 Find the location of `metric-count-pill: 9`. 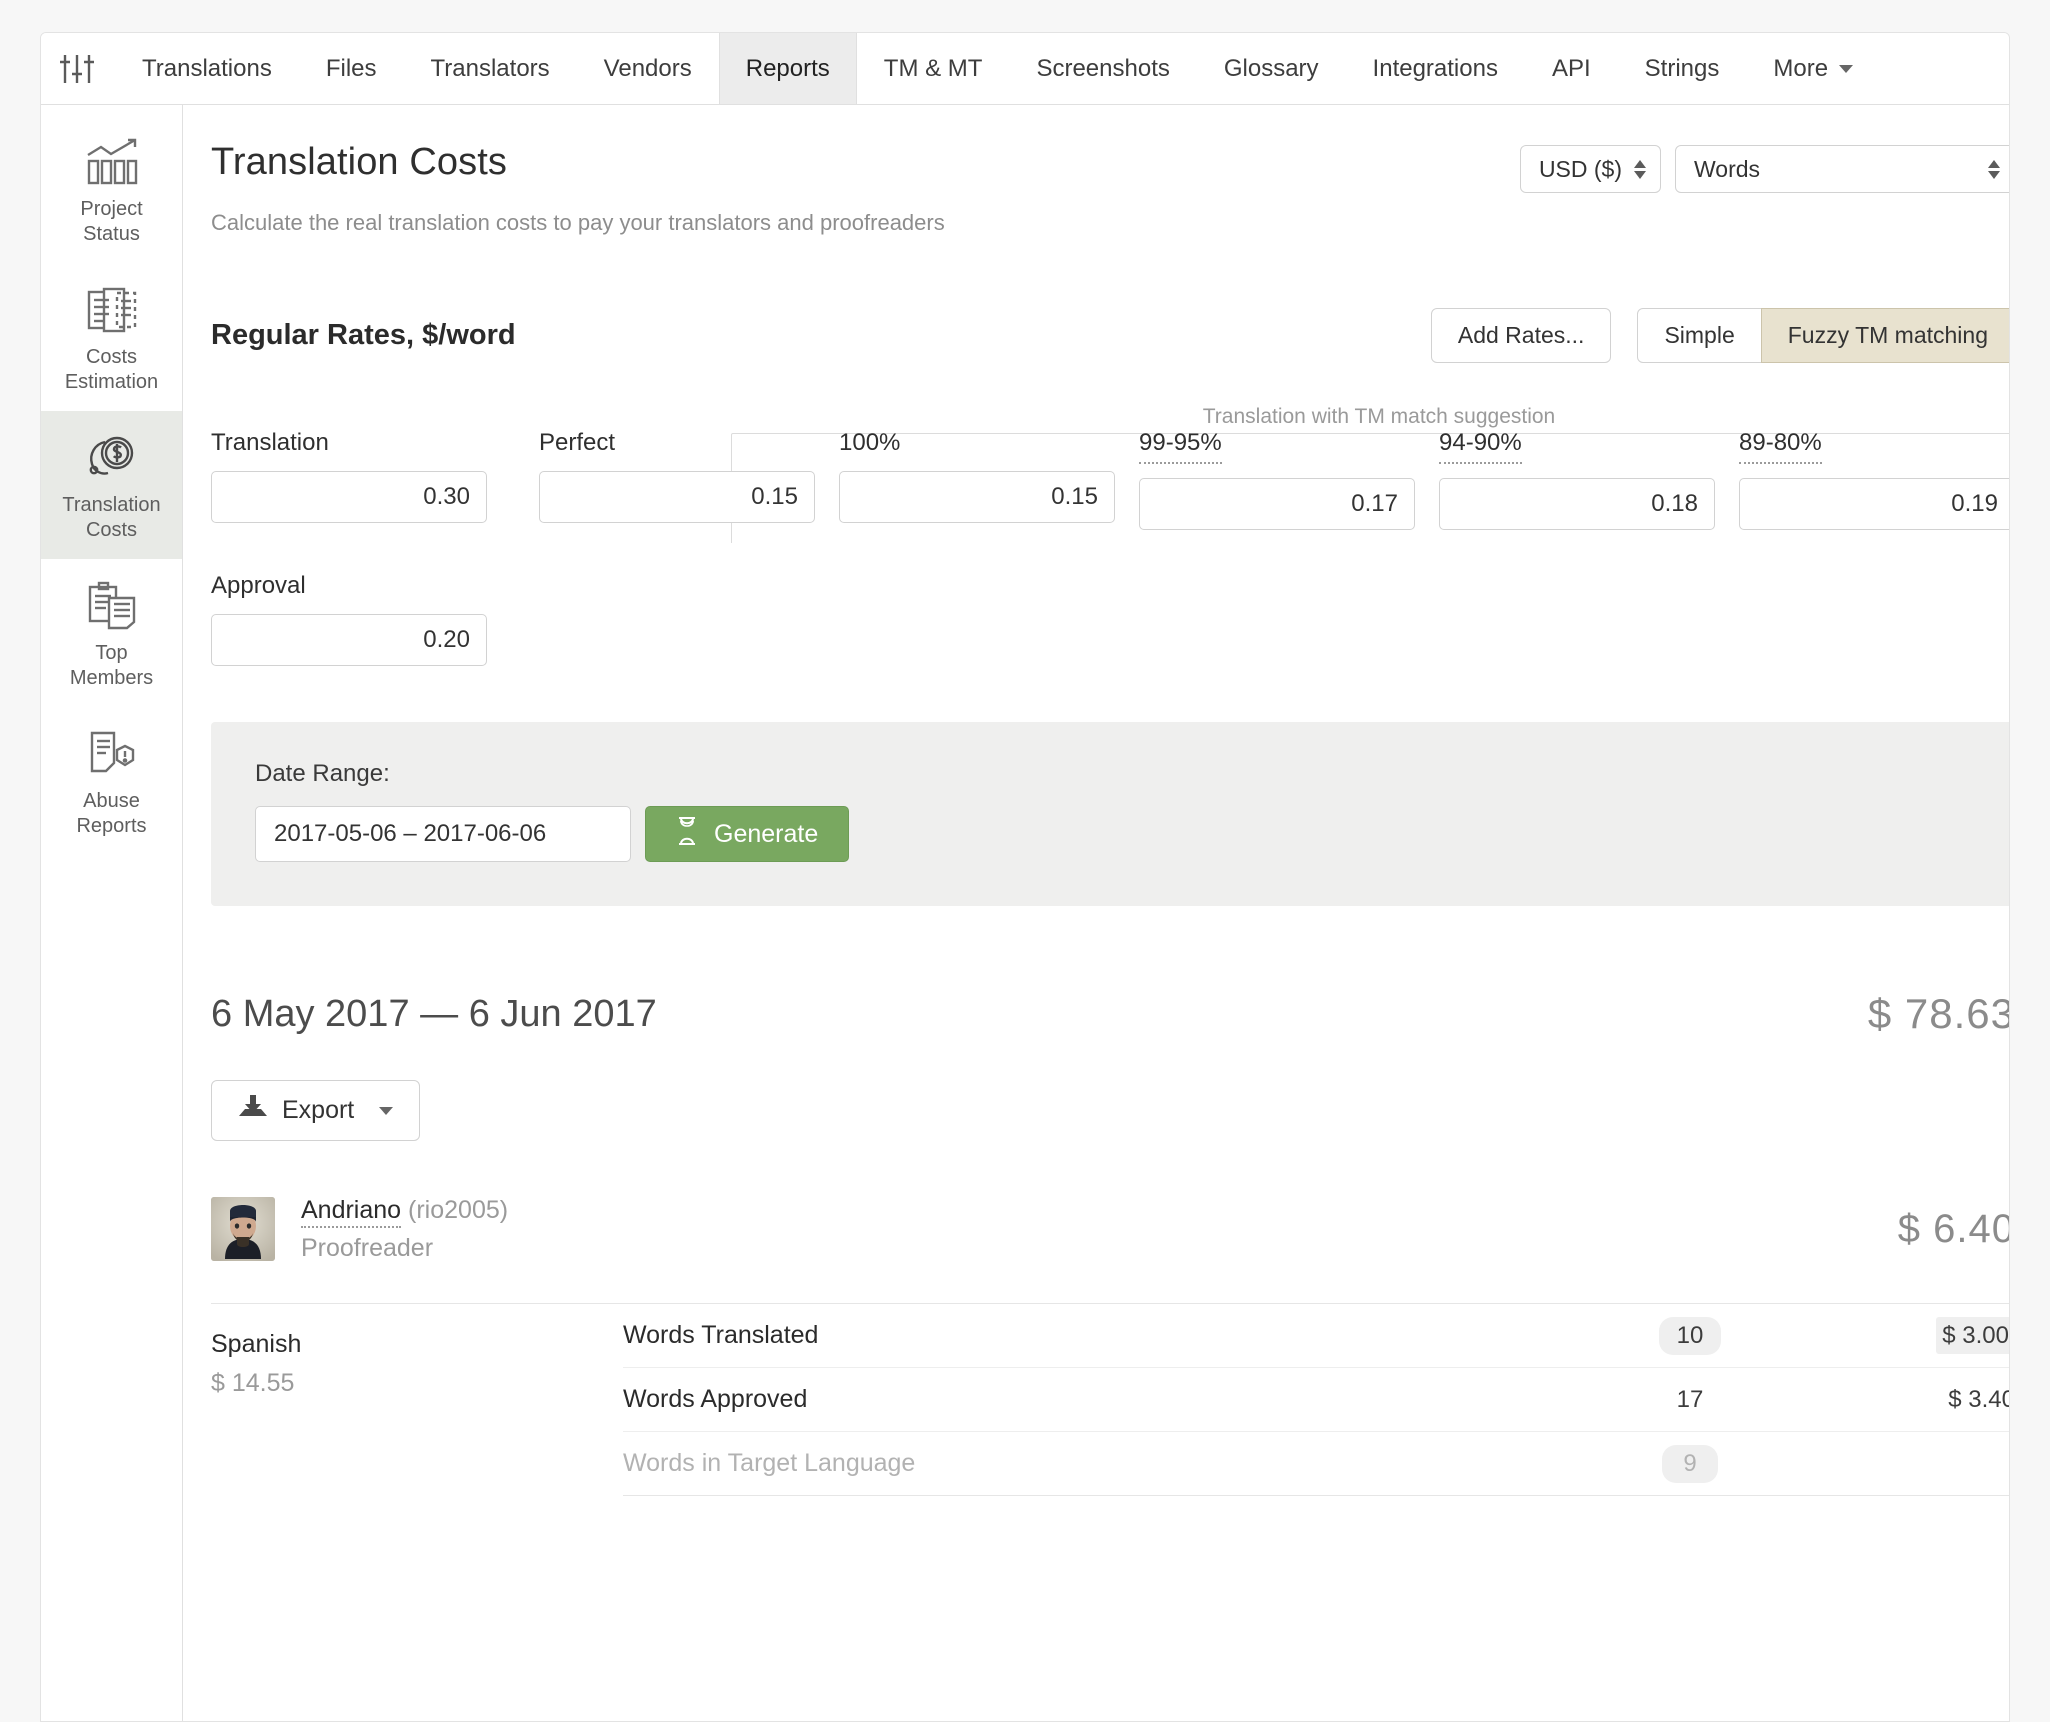

metric-count-pill: 9 is located at coordinates (1690, 1463).